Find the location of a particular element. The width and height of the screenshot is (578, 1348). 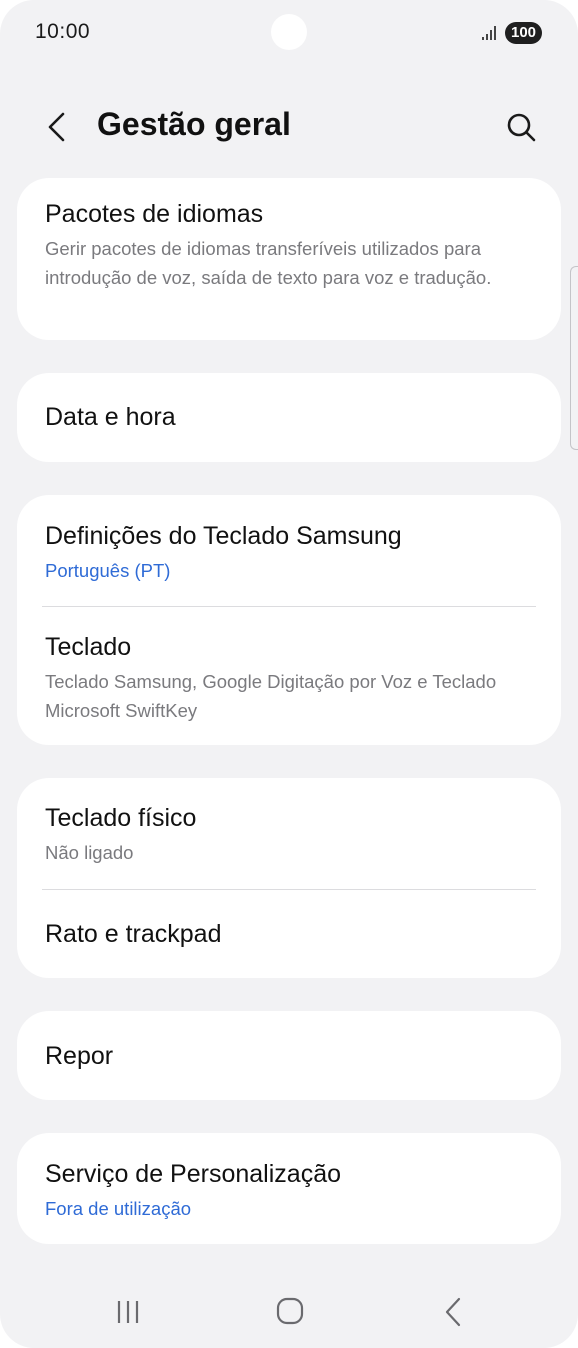

item-title: Data e hora is located at coordinates (110, 417).